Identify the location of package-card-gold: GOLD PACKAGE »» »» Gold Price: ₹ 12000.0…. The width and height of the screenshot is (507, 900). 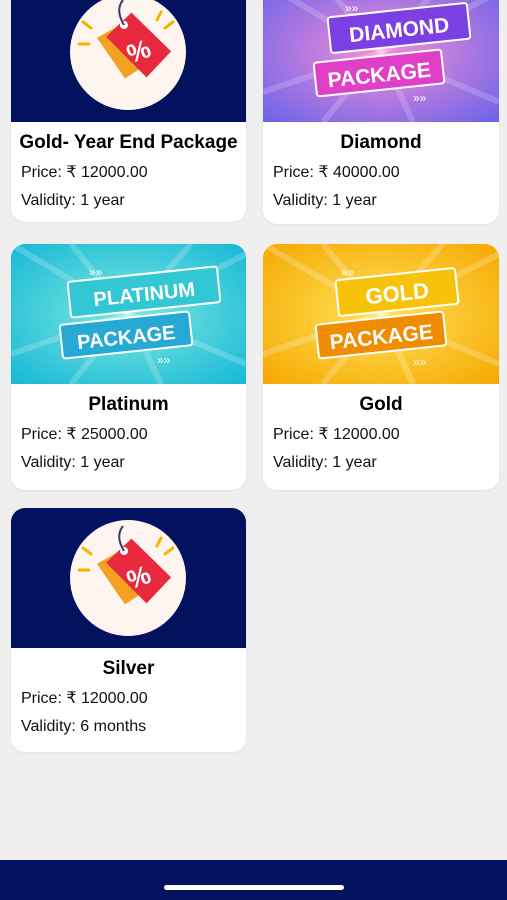
(381, 367).